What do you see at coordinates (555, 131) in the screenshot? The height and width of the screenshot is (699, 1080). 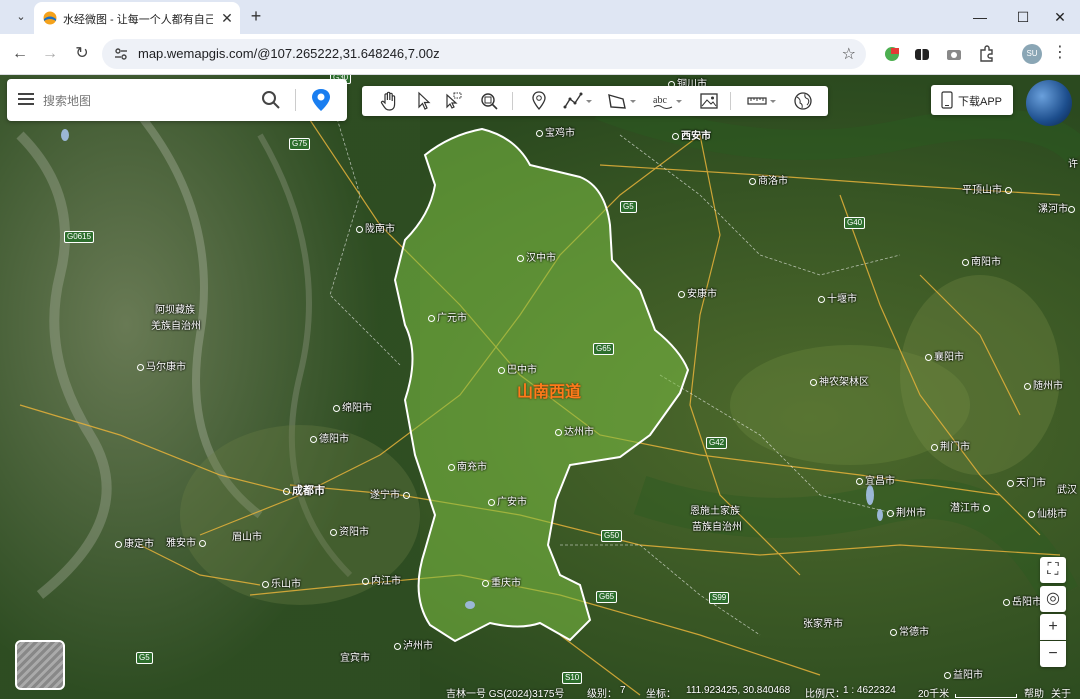 I see `city-label: 宝鸡市` at bounding box center [555, 131].